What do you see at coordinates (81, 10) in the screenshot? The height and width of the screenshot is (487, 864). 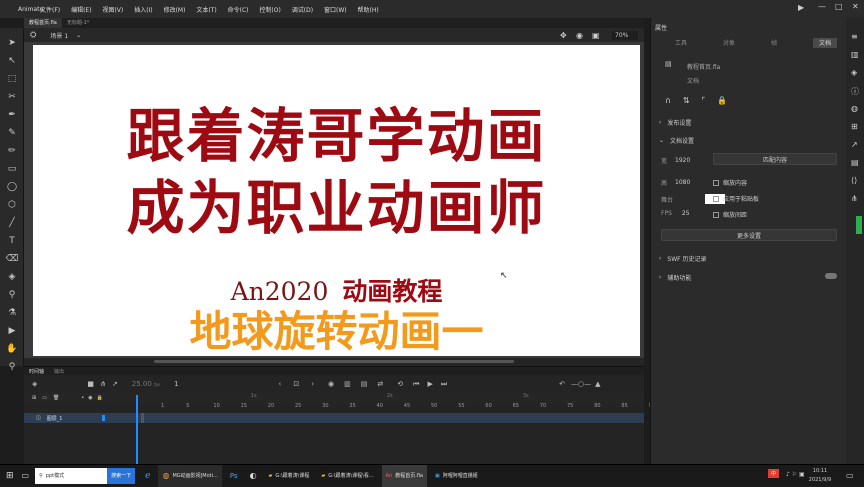 I see `menu-edit: 编辑(E)` at bounding box center [81, 10].